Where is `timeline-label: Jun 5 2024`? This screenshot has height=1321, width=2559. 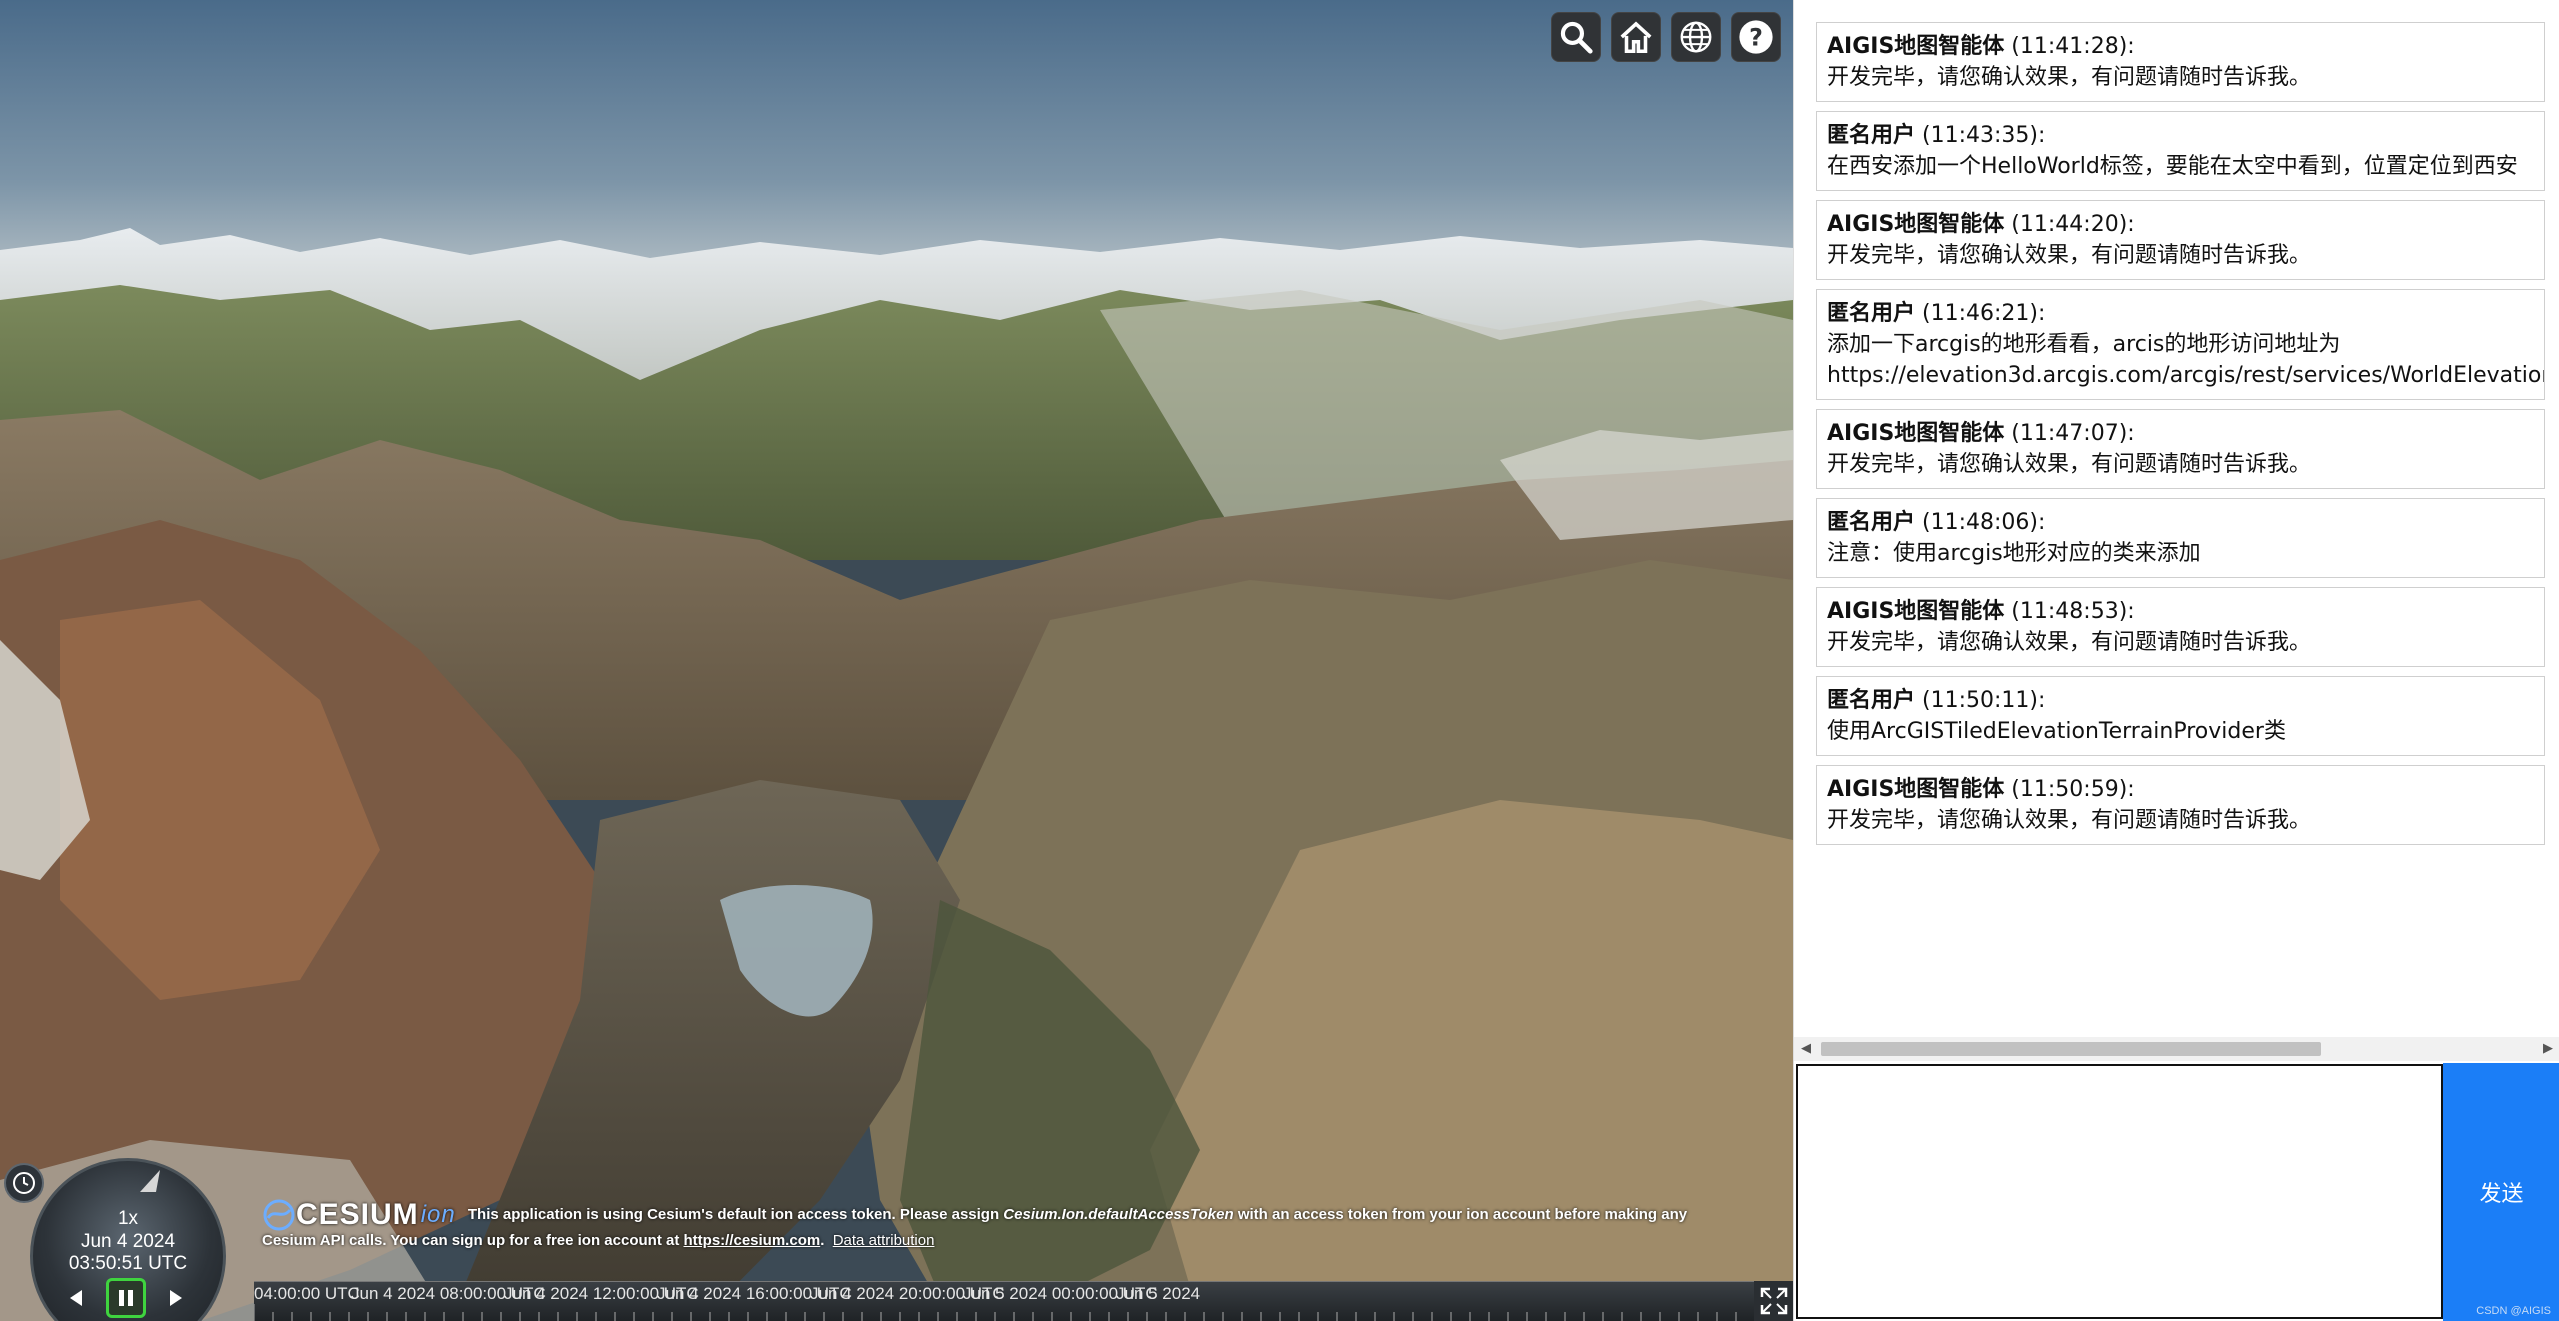
timeline-label: Jun 5 2024 is located at coordinates (1158, 1293).